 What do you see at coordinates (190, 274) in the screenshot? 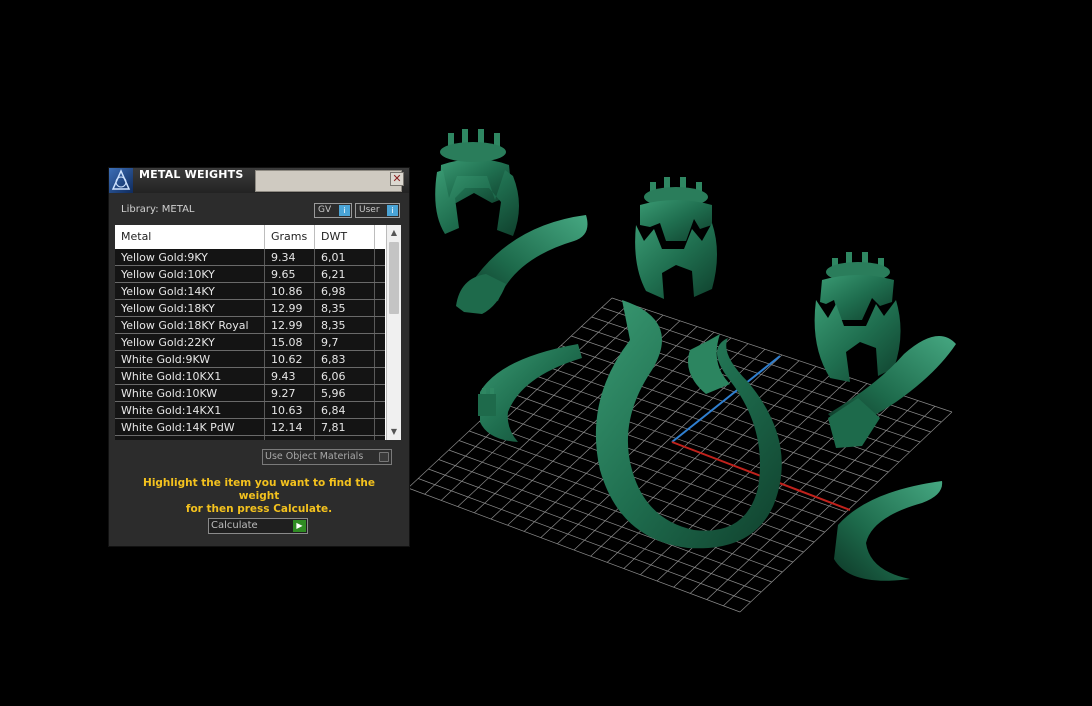
I see `cell-metal: Yellow Gold:10KY` at bounding box center [190, 274].